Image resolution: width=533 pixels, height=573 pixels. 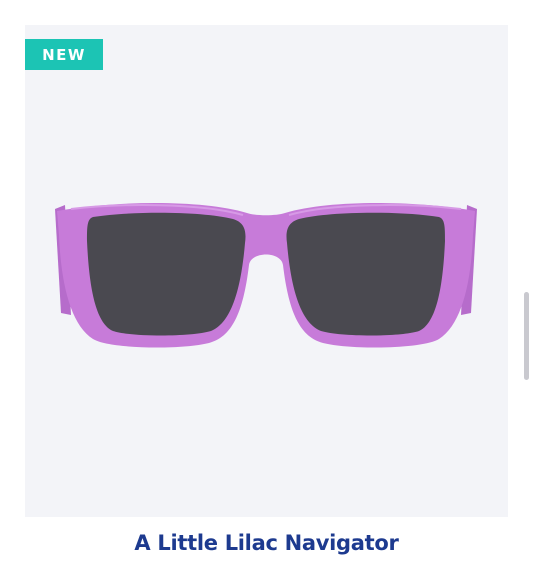 I want to click on product-title-link: A Little Lilac Navigator, so click(x=266, y=543).